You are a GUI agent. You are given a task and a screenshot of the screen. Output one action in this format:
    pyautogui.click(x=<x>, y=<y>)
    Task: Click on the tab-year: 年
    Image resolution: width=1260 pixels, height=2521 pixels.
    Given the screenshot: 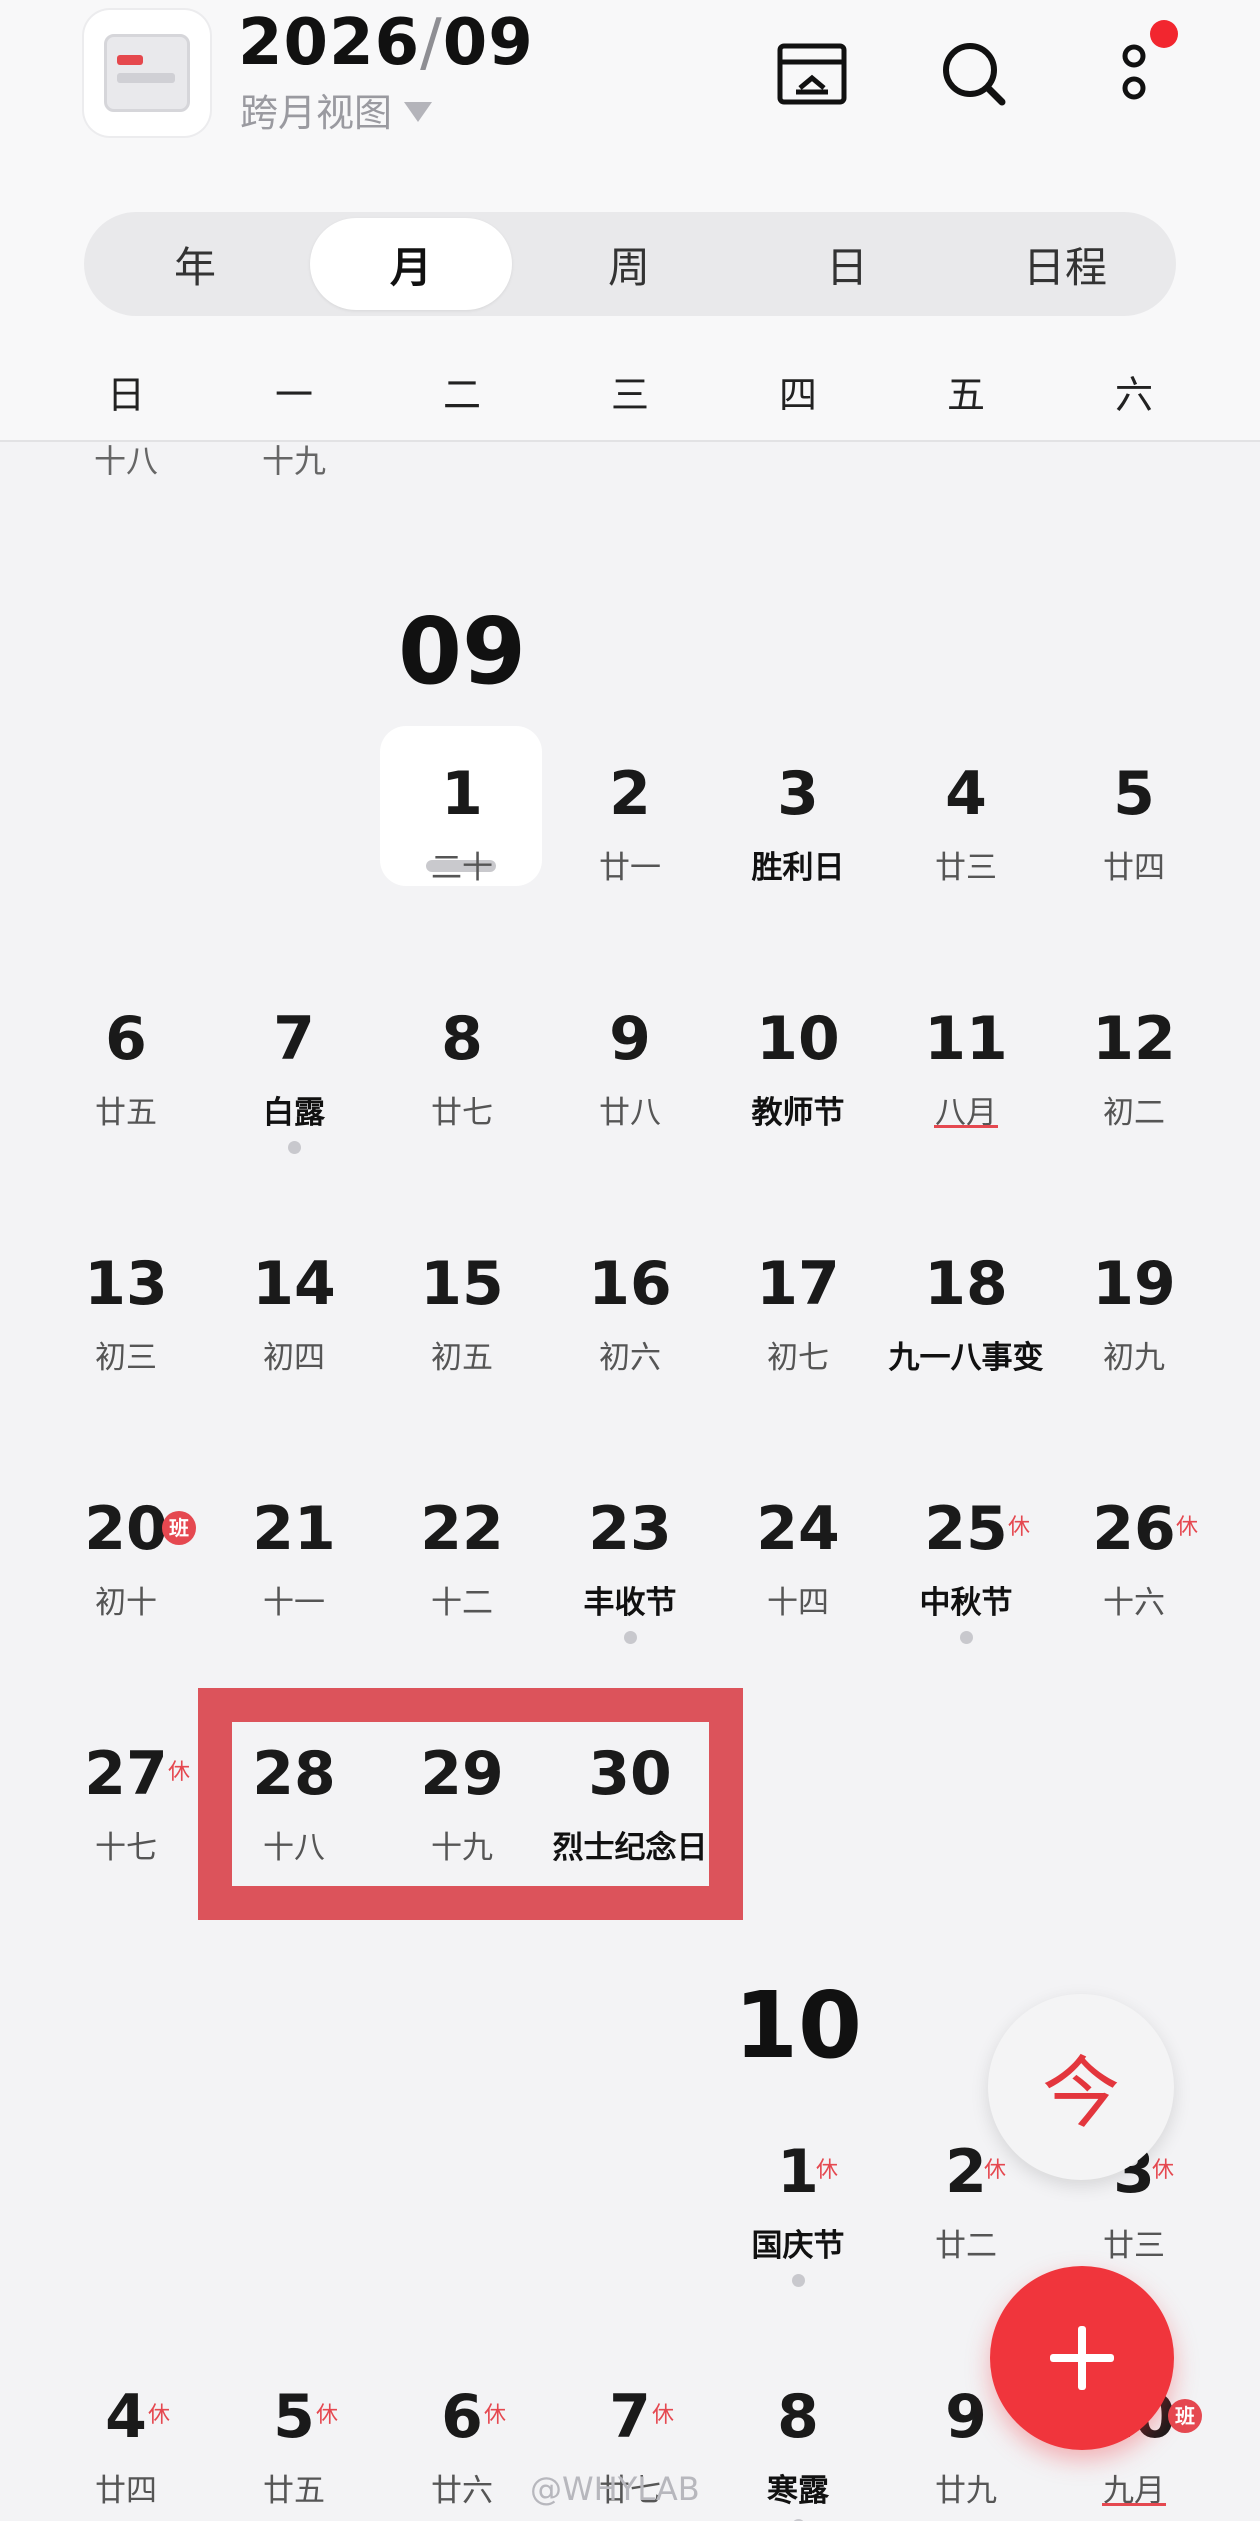 What is the action you would take?
    pyautogui.click(x=195, y=264)
    